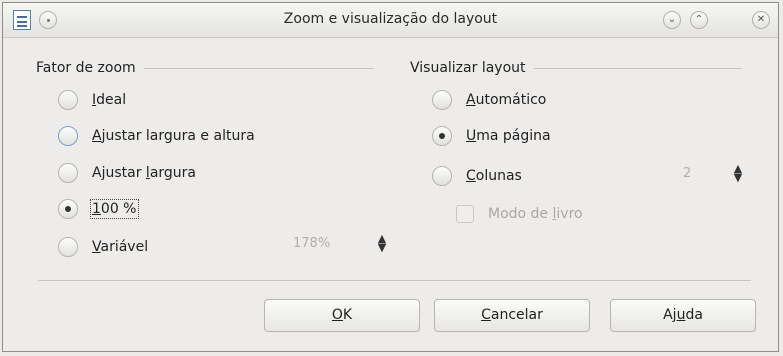  What do you see at coordinates (494, 176) in the screenshot?
I see `option-label: Colunas` at bounding box center [494, 176].